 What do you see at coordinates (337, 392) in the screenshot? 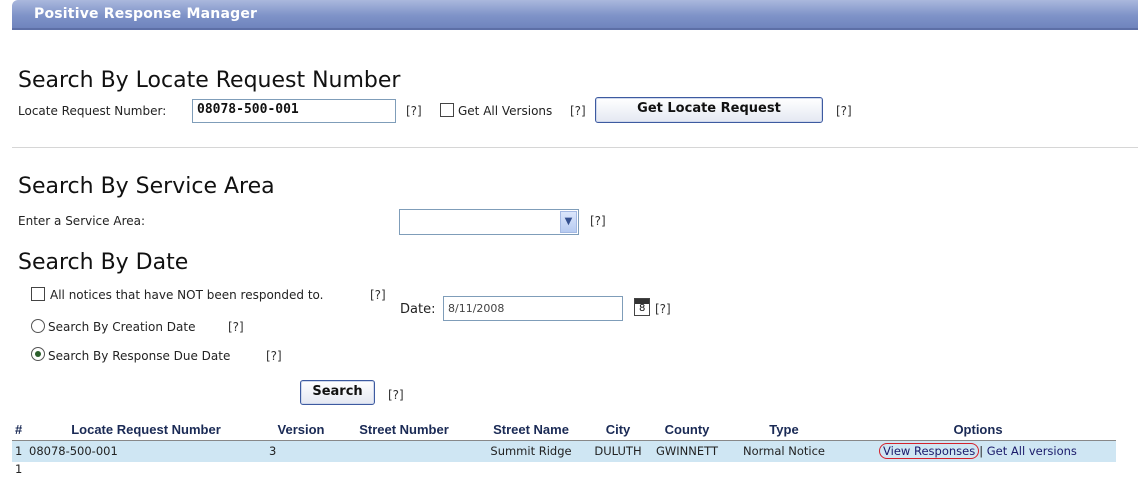
I see `search-button: Search` at bounding box center [337, 392].